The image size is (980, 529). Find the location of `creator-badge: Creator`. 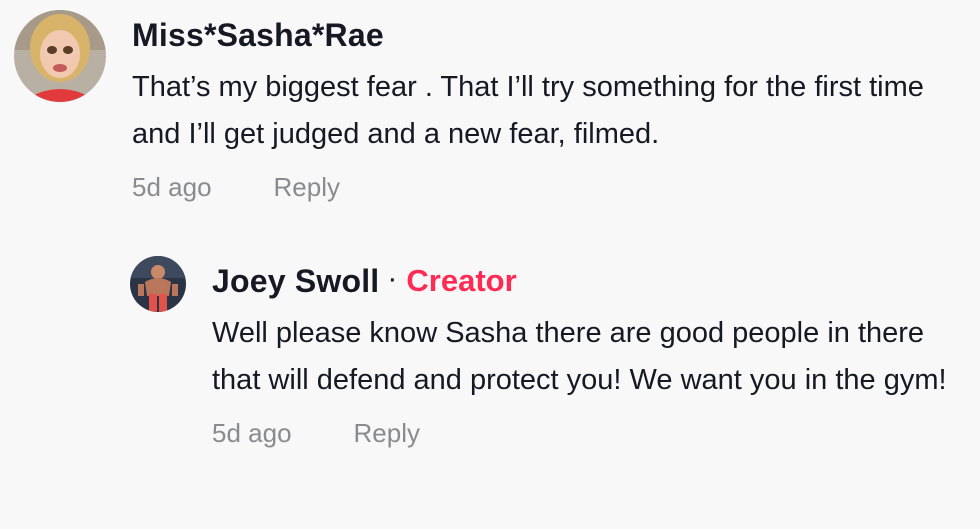

creator-badge: Creator is located at coordinates (461, 280).